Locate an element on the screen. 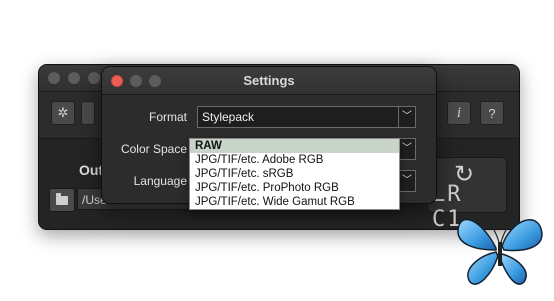 This screenshot has width=554, height=301. settings-titlebar: Settings is located at coordinates (269, 81).